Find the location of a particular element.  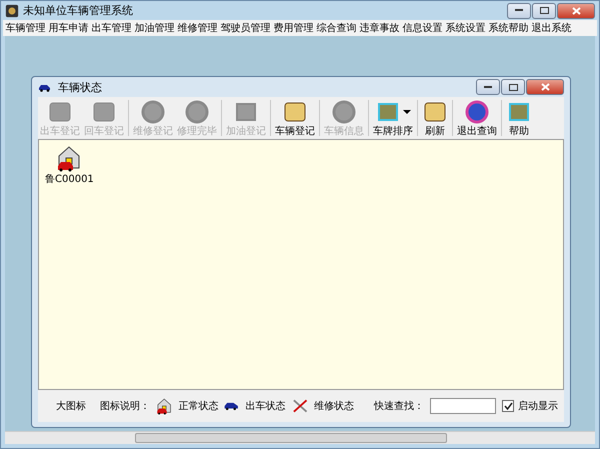

menu-item: 退出系统 is located at coordinates (551, 28).